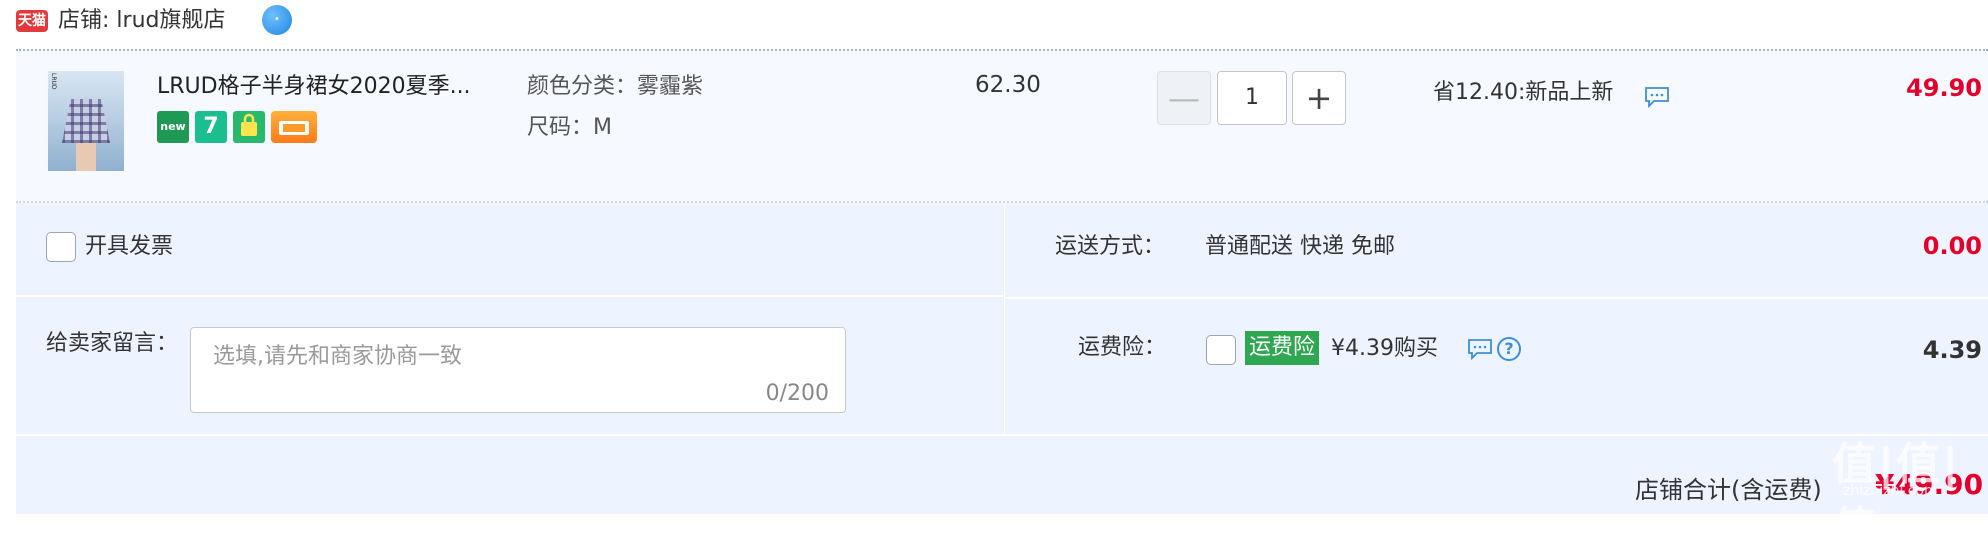 Image resolution: width=1988 pixels, height=556 pixels. What do you see at coordinates (1952, 350) in the screenshot?
I see `insurance-fee: 4.39` at bounding box center [1952, 350].